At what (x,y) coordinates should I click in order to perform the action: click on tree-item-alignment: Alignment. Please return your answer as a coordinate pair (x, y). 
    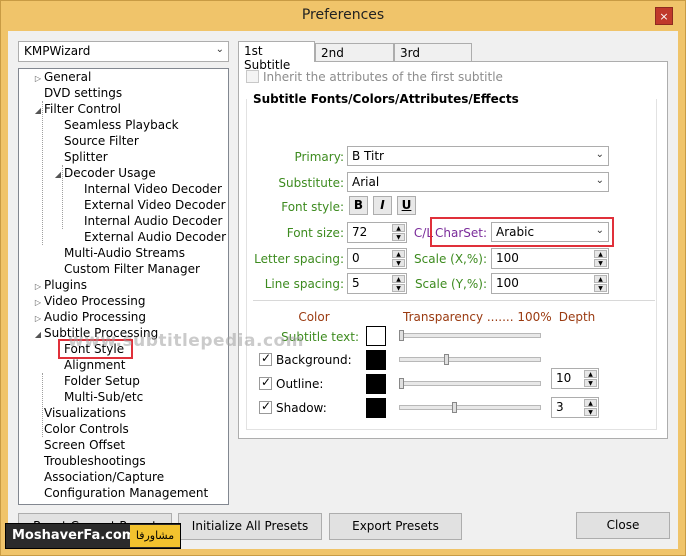
    Looking at the image, I should click on (94, 365).